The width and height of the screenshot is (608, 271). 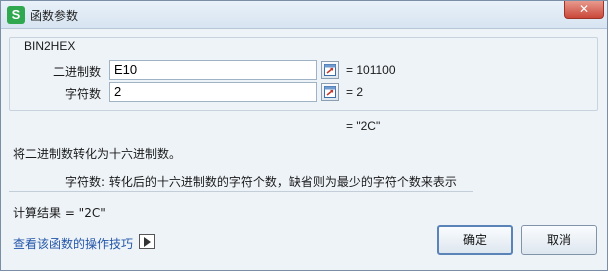 I want to click on ok-button: 确定, so click(x=475, y=240).